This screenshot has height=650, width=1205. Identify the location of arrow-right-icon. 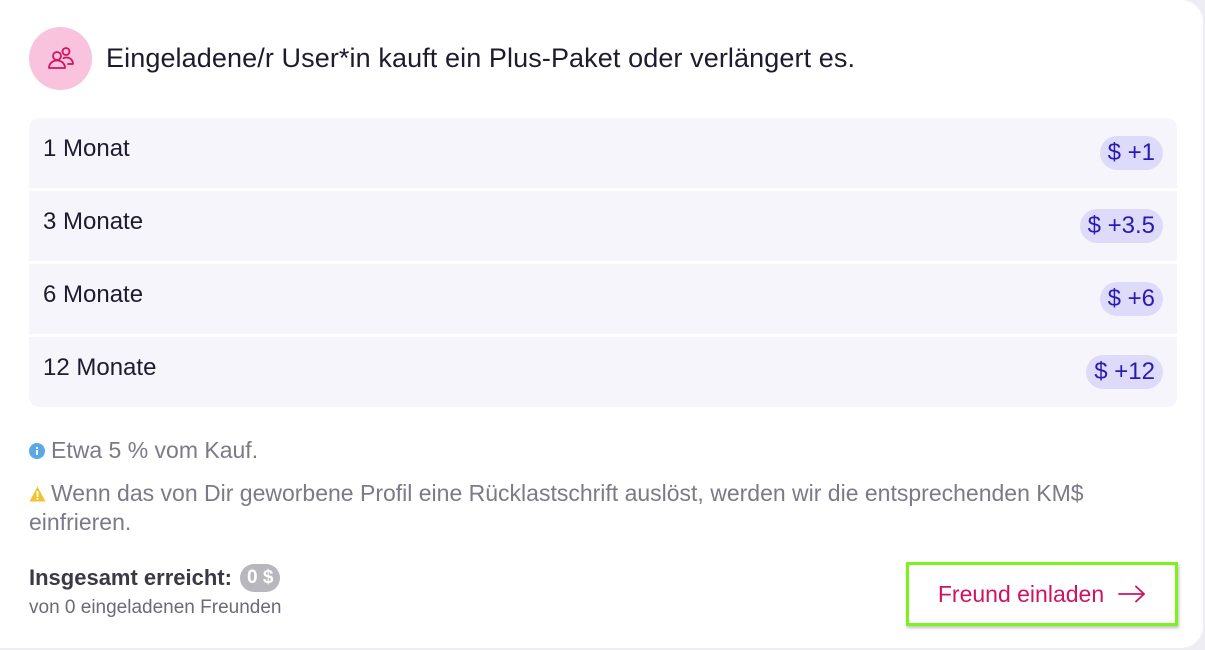
(1132, 594).